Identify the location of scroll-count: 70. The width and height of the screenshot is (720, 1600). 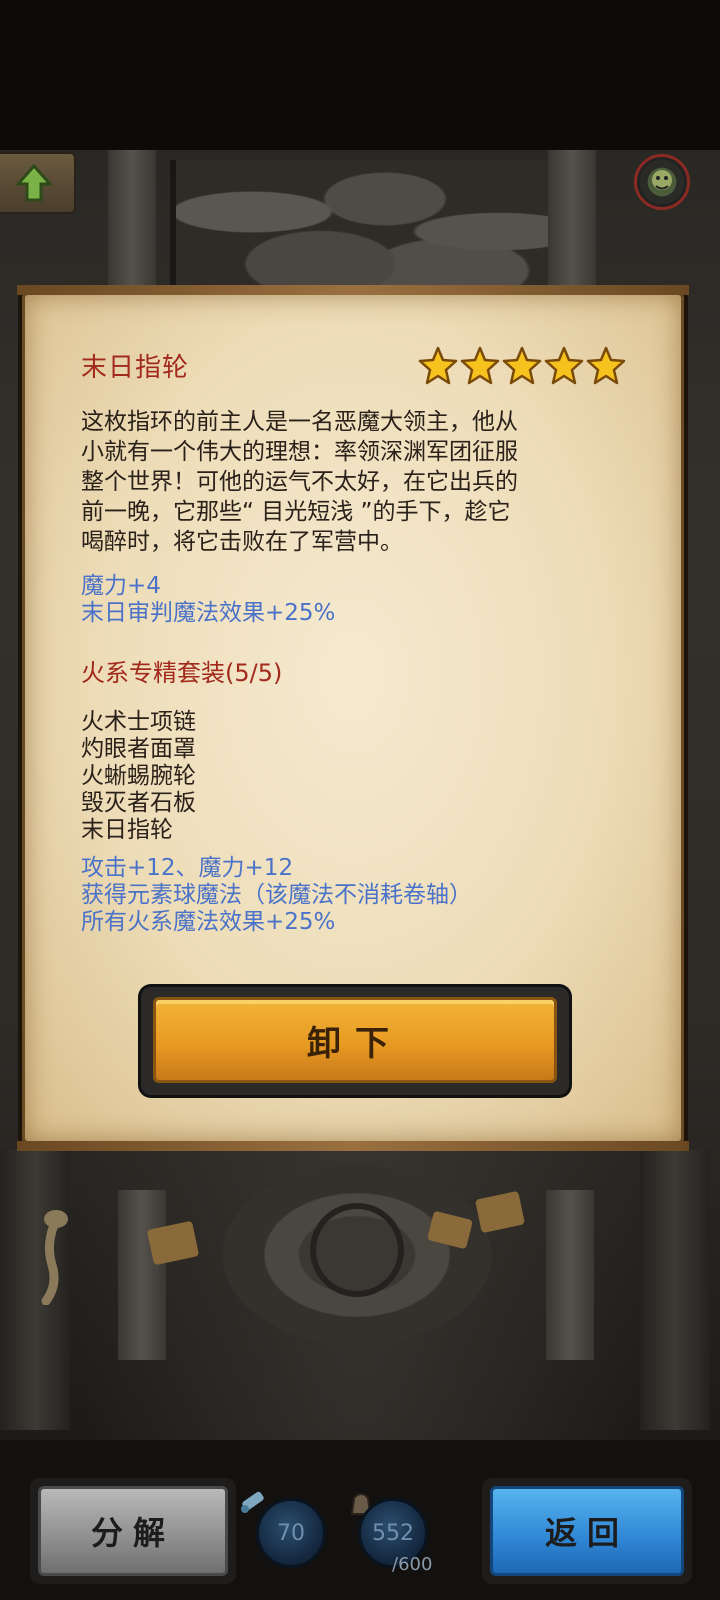
(291, 1533).